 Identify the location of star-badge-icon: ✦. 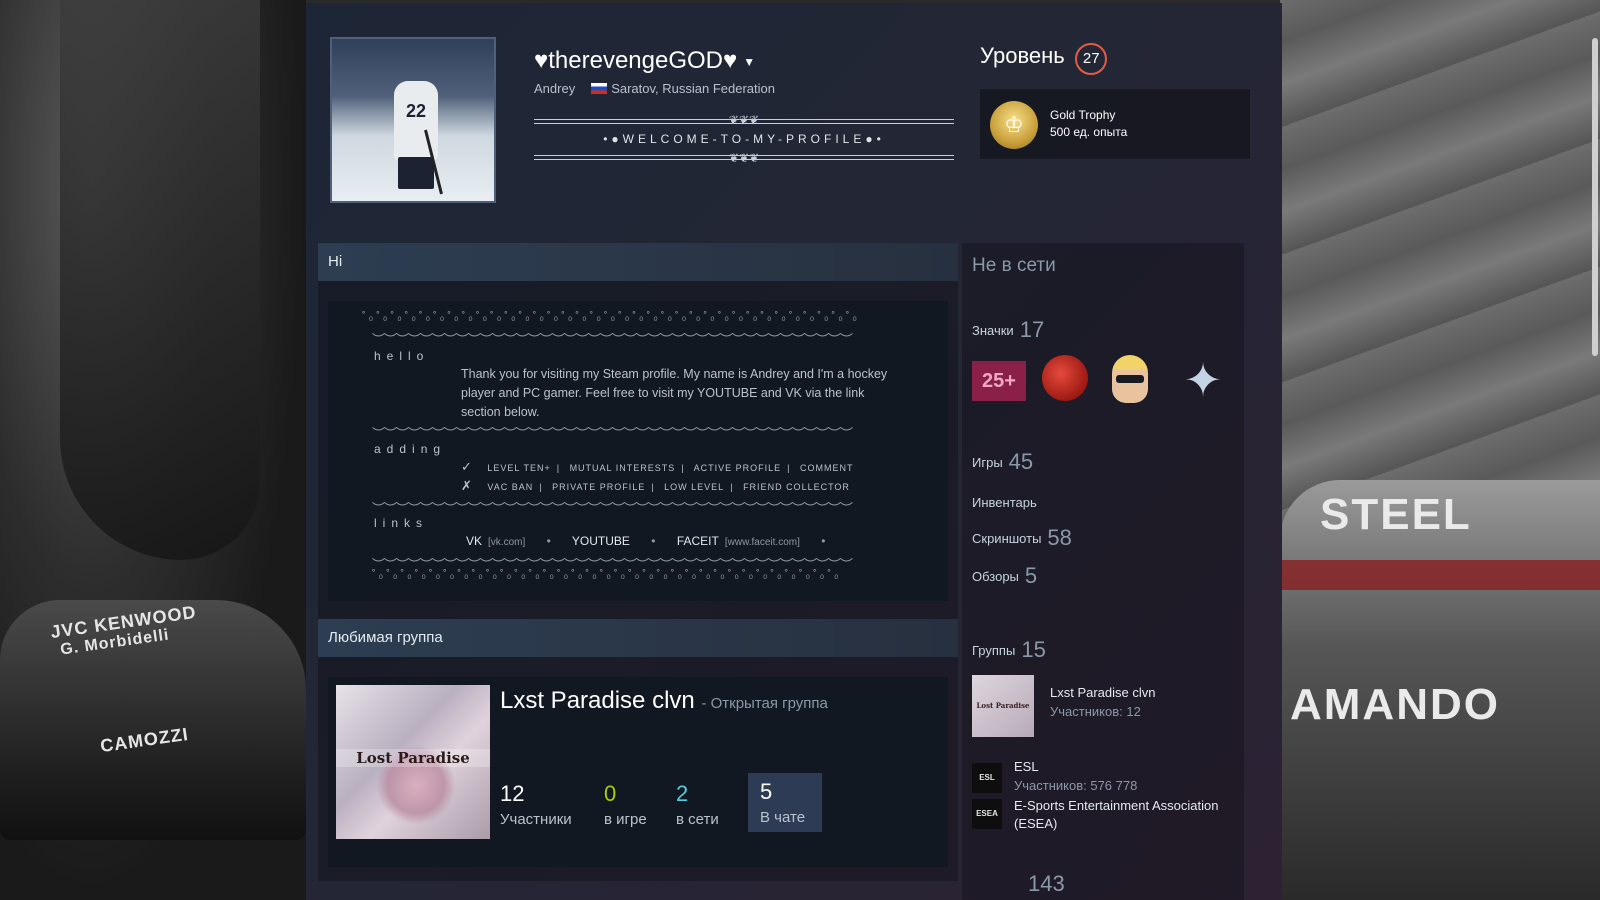
(1203, 380).